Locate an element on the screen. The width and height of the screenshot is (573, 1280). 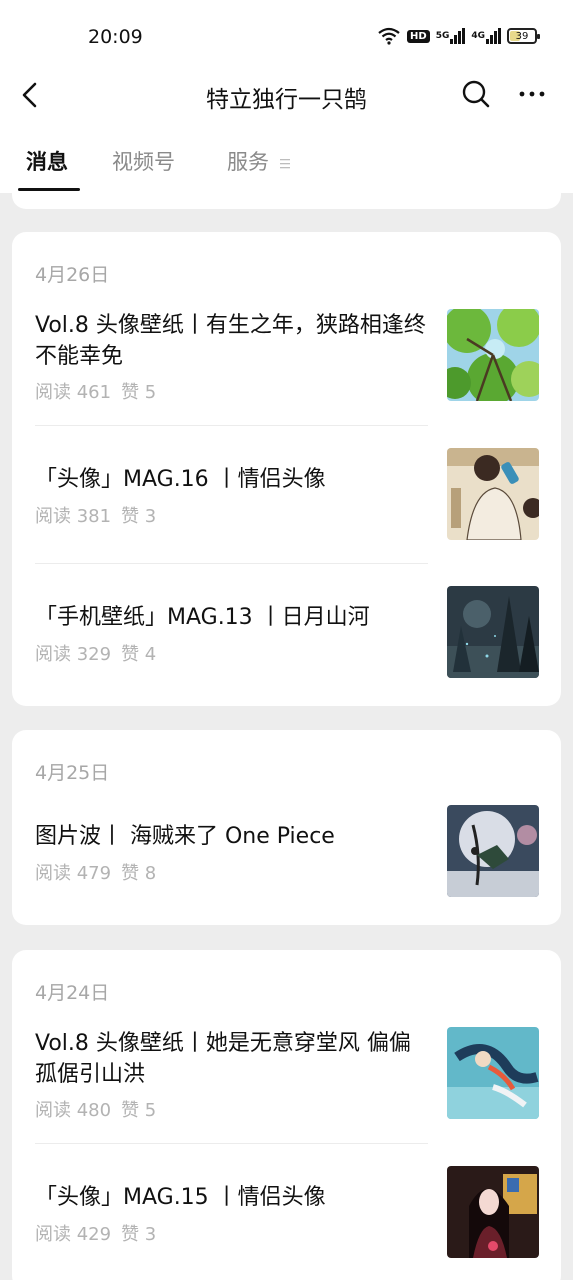
article-meta: 阅读 480 赞 5 is located at coordinates (95, 1109).